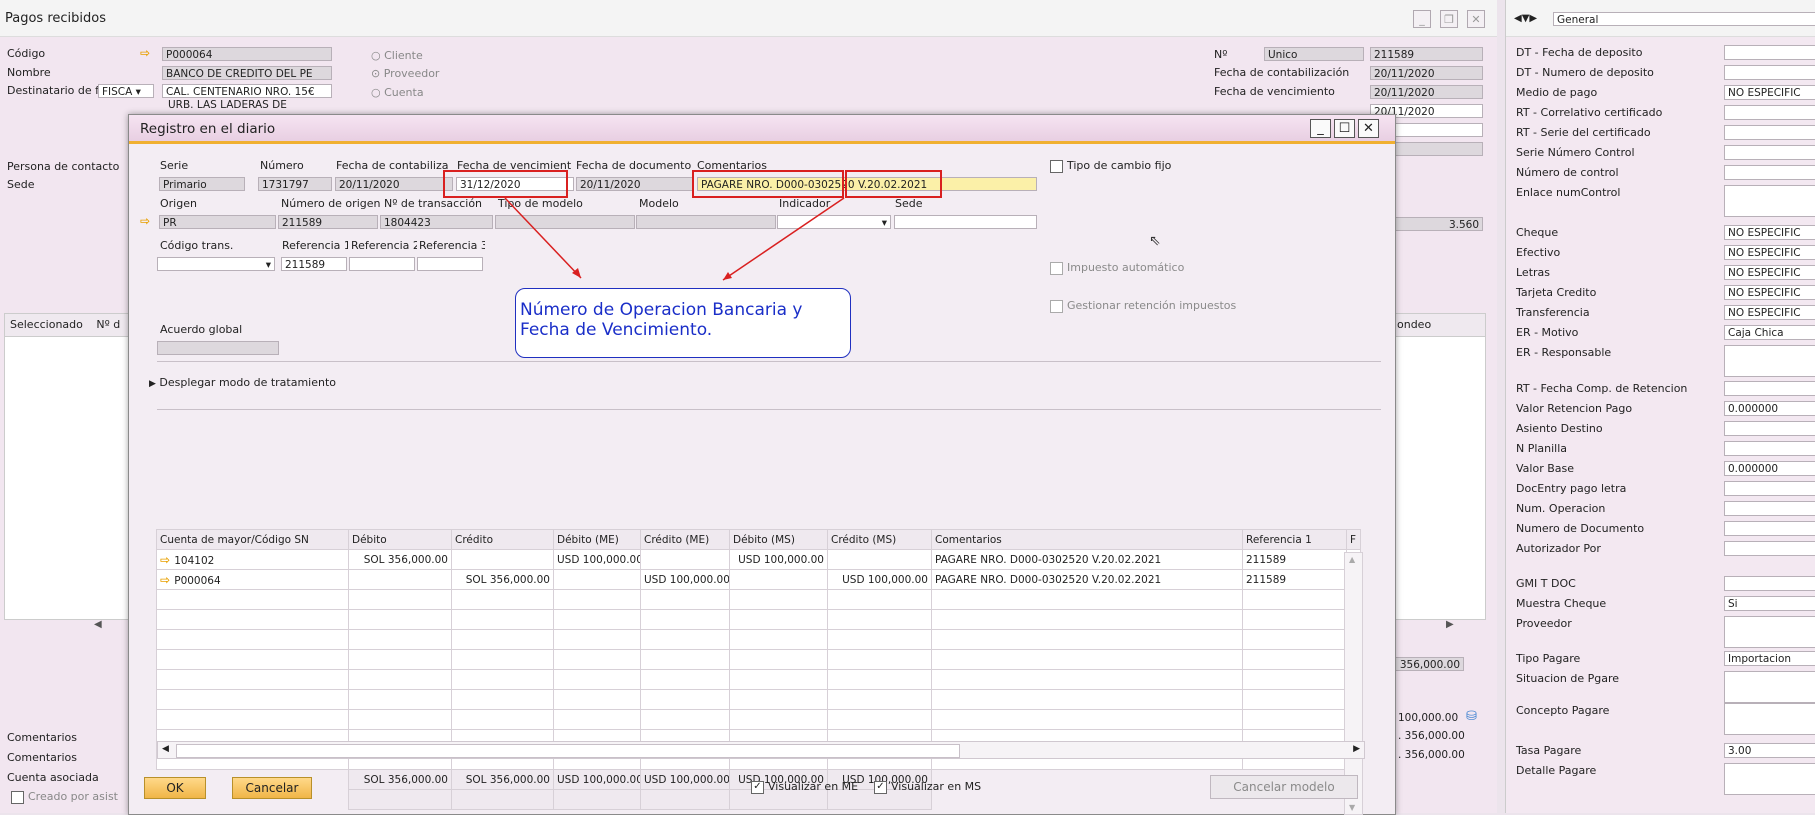 The image size is (1815, 815). Describe the element at coordinates (218, 348) in the screenshot. I see `acuerdo-global-field` at that location.